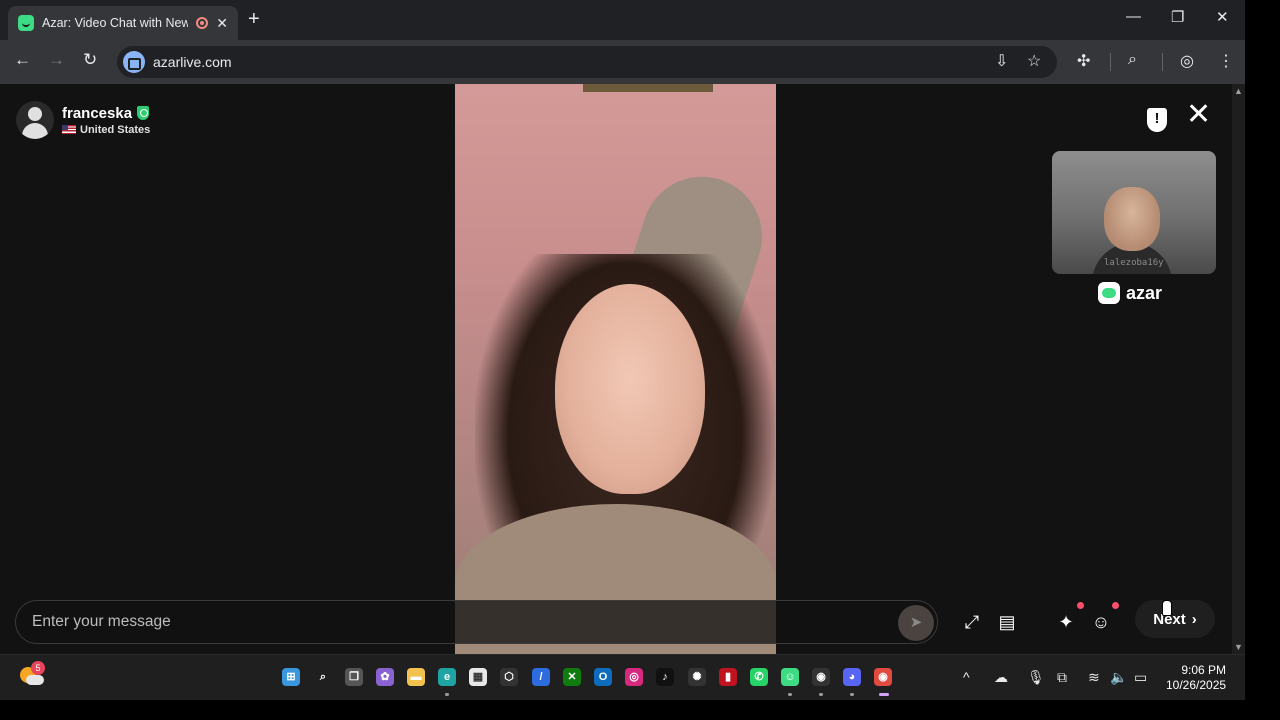 Image resolution: width=1280 pixels, height=720 pixels. I want to click on message-bar: ➤, so click(476, 622).